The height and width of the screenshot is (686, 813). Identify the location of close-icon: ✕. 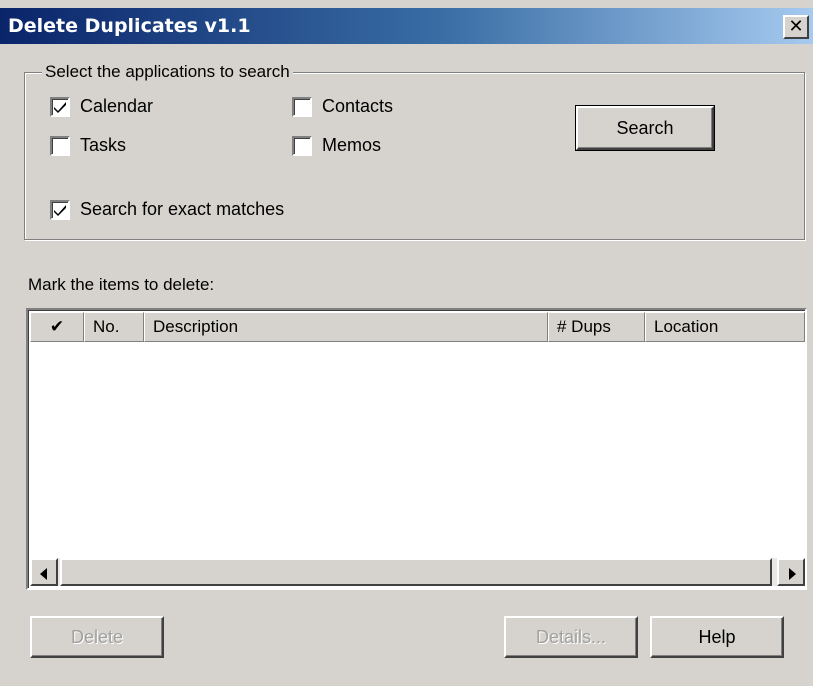
(796, 26).